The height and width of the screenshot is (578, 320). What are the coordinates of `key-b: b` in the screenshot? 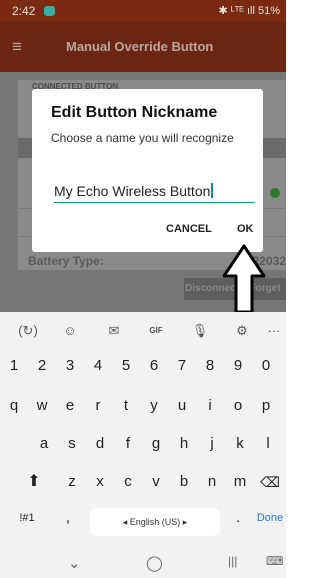 It's located at (184, 482).